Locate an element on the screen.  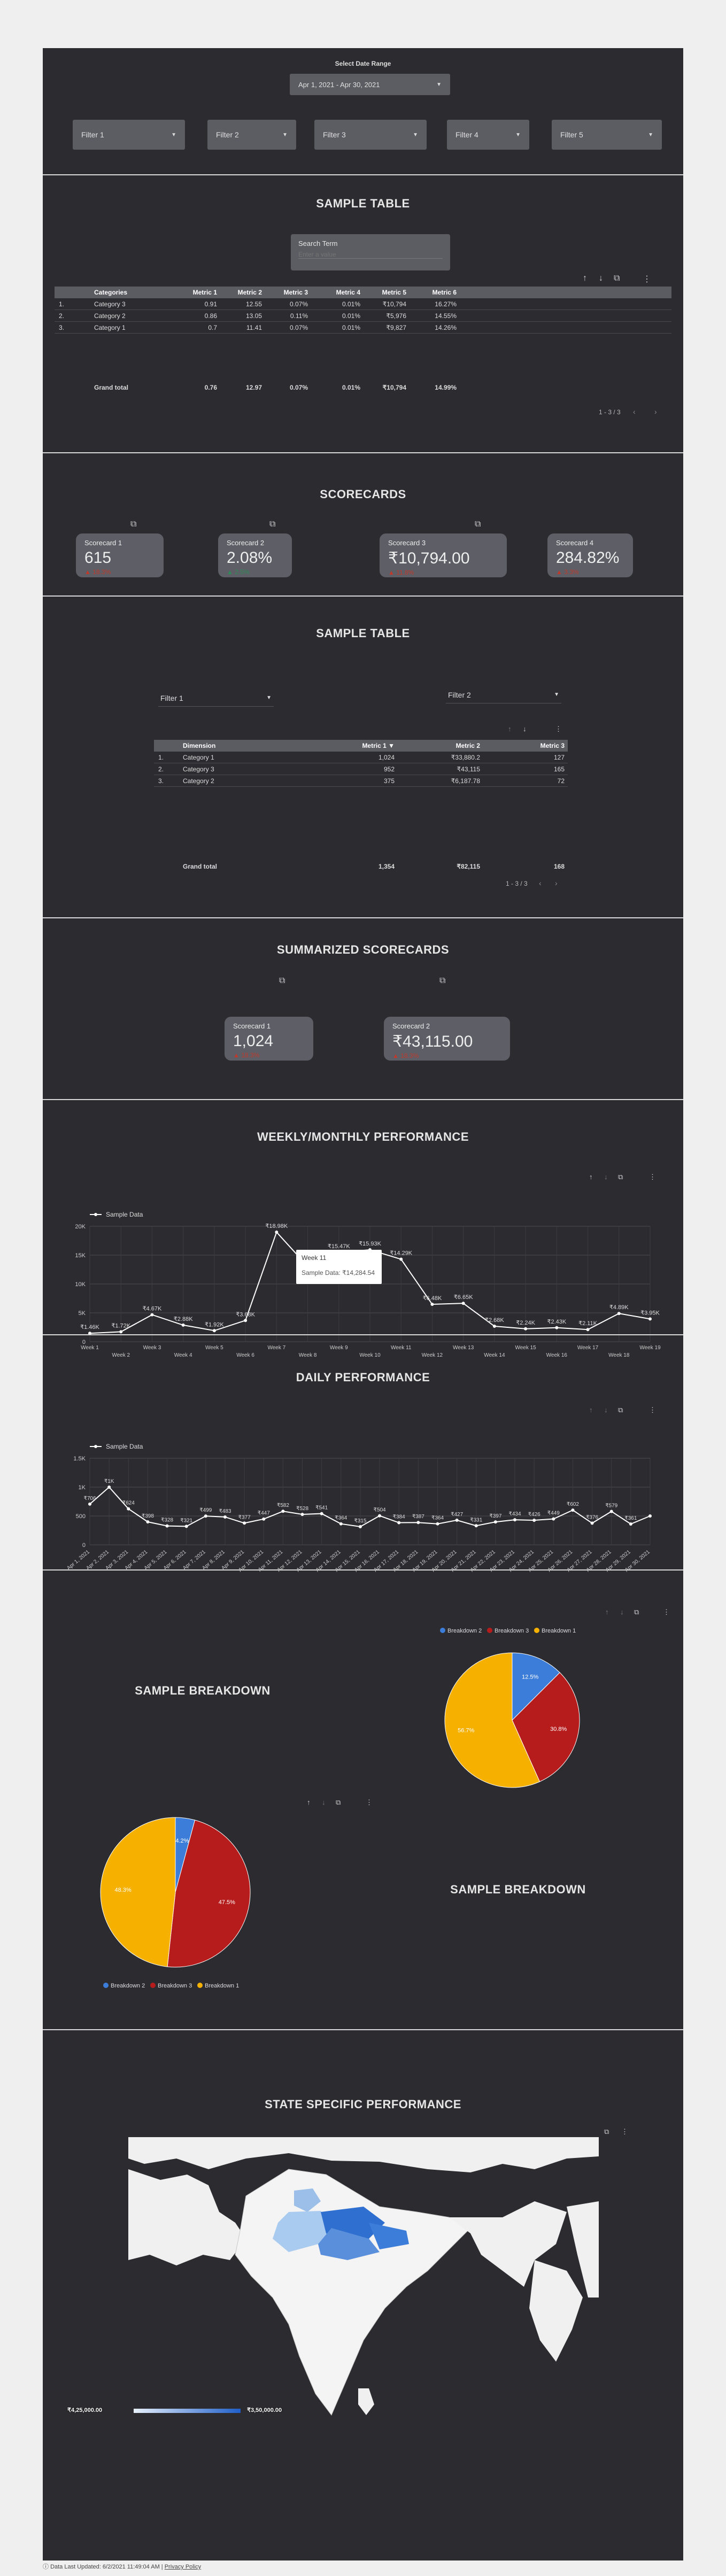
pie-slice is located at coordinates (138, 1892).